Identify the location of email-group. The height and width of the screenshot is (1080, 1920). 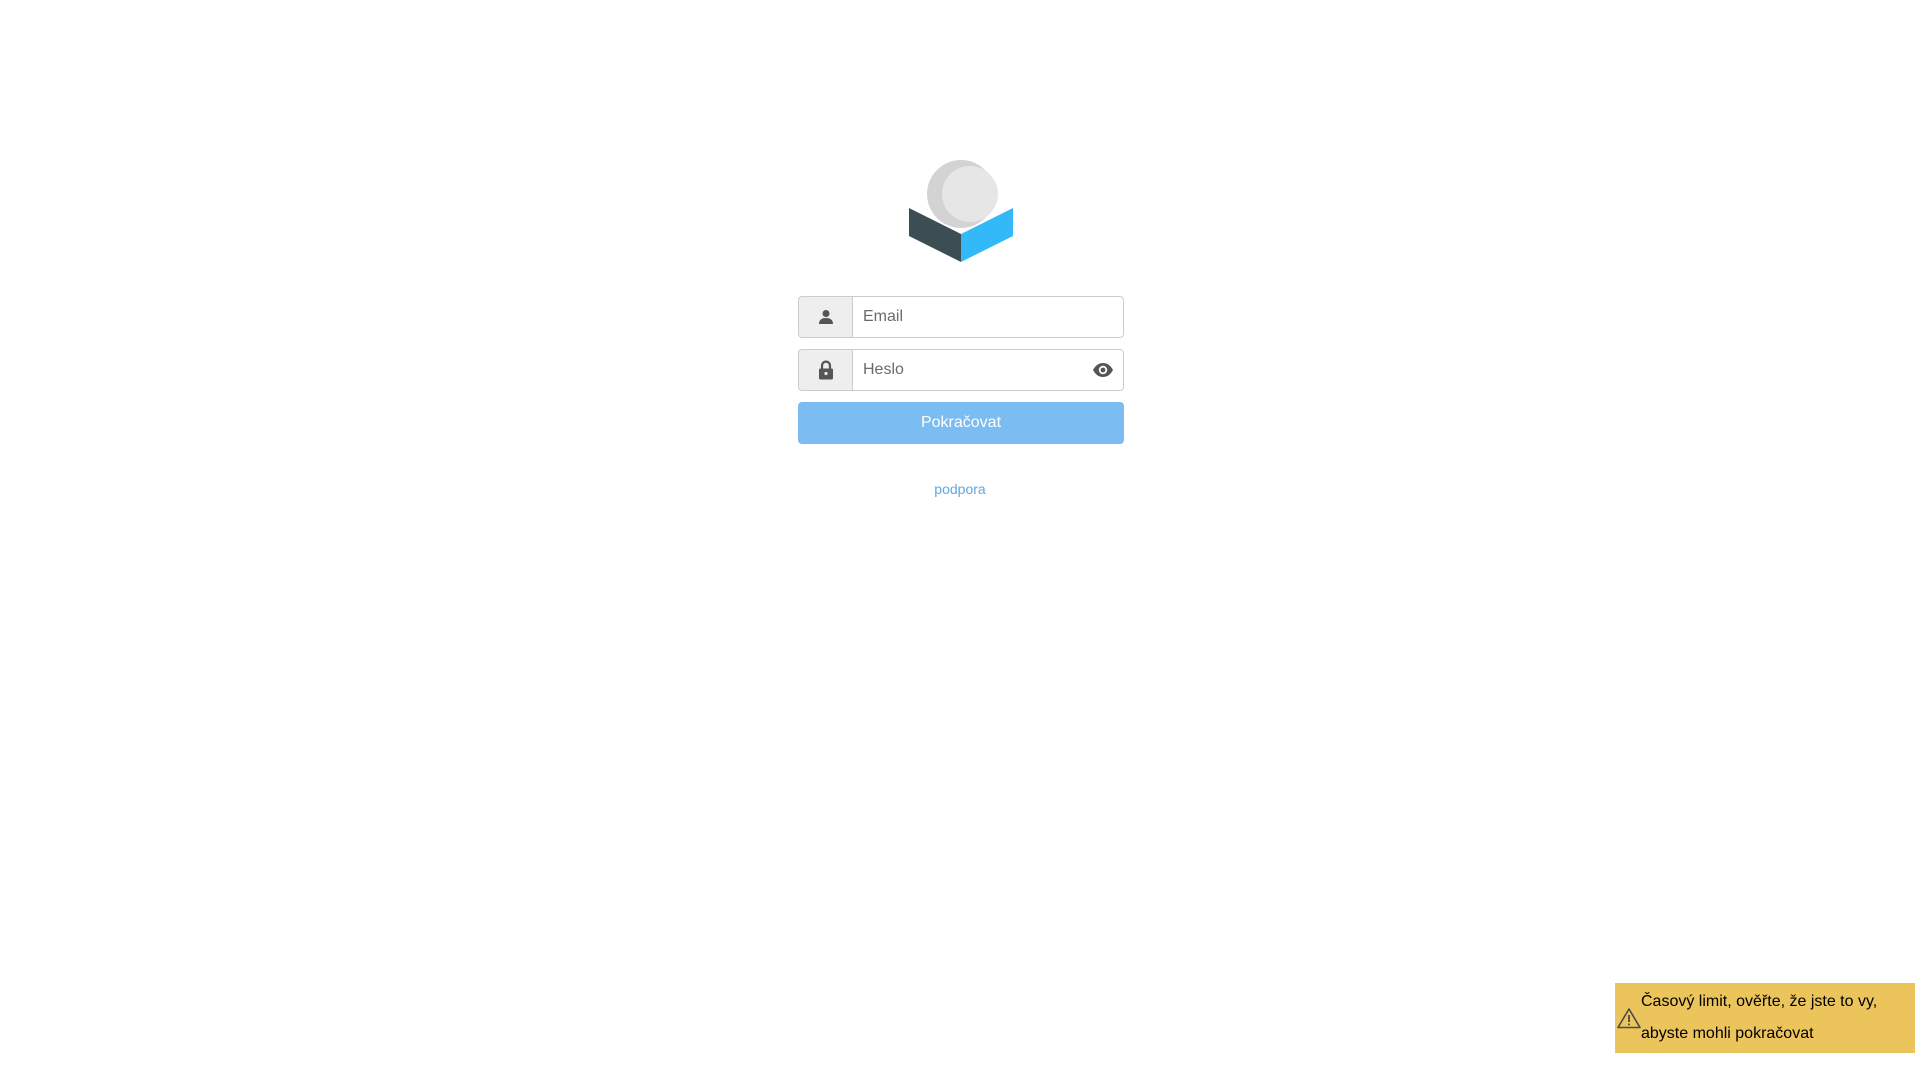
(961, 317).